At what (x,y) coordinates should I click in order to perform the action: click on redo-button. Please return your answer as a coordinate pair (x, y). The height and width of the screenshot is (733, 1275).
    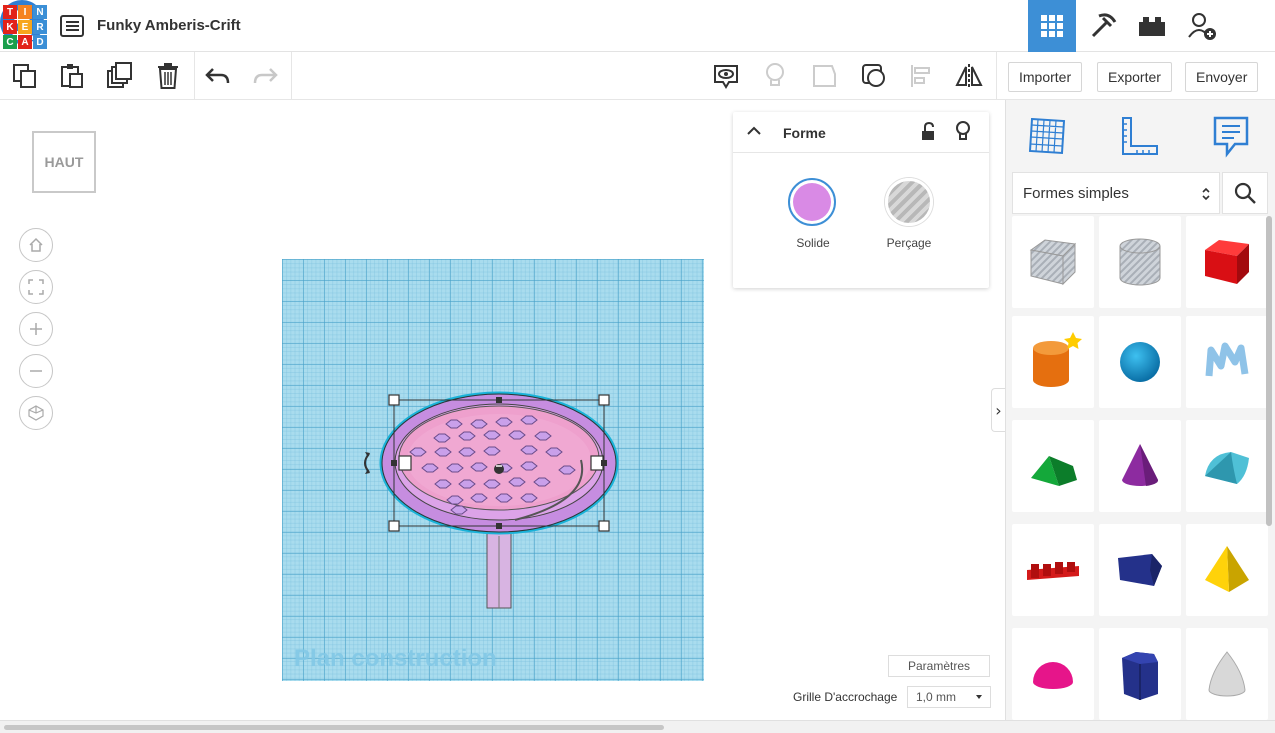
    Looking at the image, I should click on (265, 76).